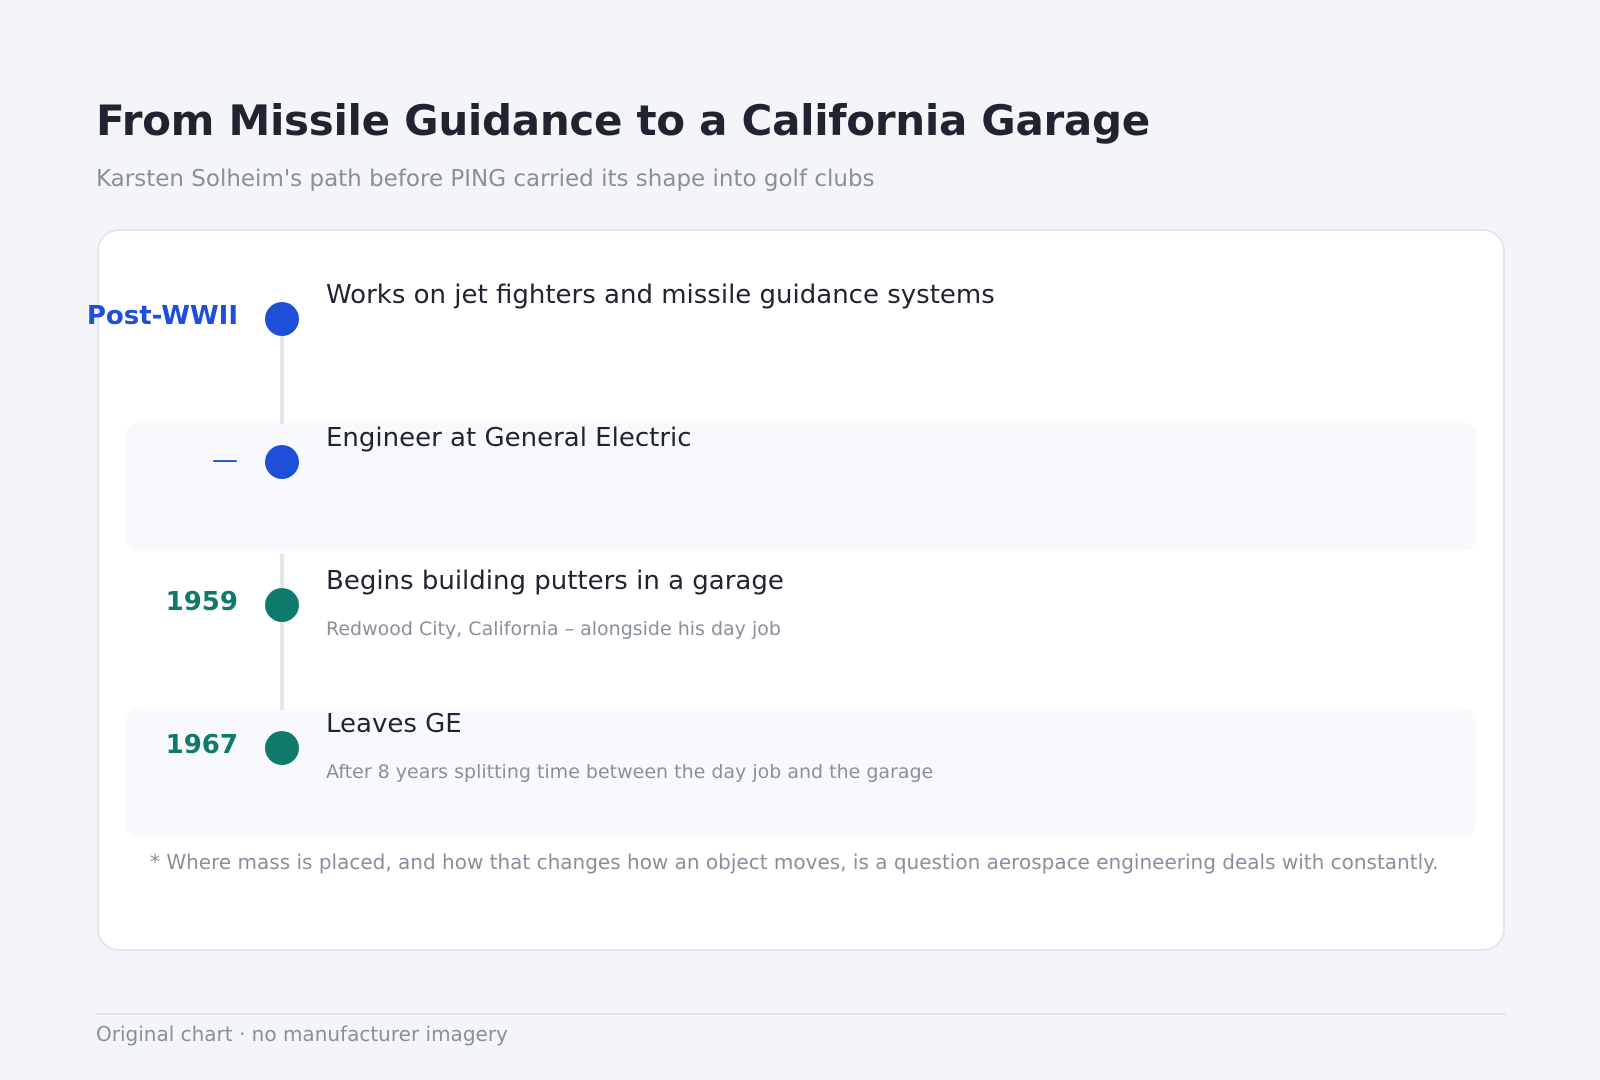 The image size is (1600, 1080). I want to click on credit-line: Original chart · no manufacturer imagery, so click(302, 1034).